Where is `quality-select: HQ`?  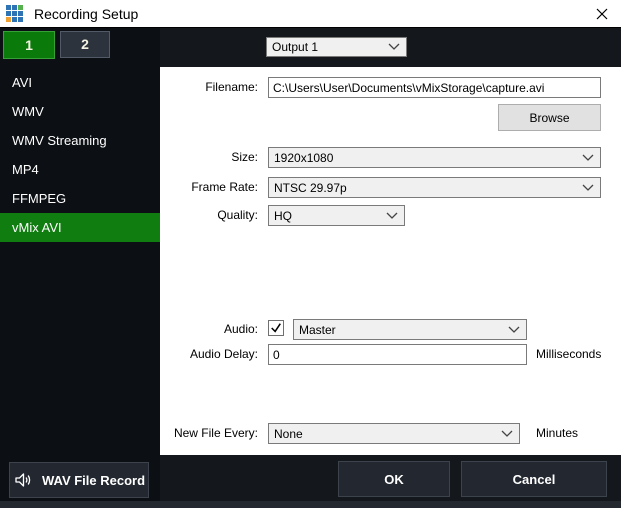 quality-select: HQ is located at coordinates (336, 215).